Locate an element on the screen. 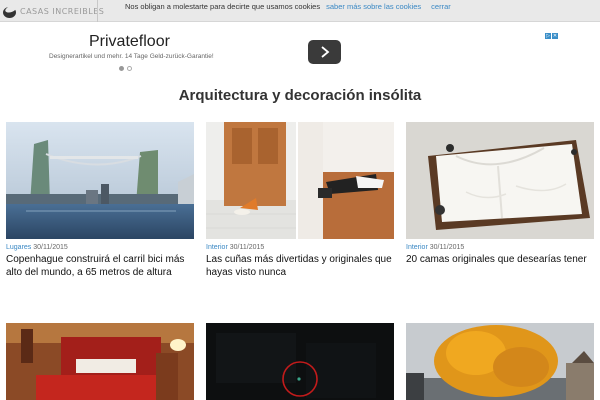 This screenshot has width=600, height=400. cookie-more-link: saber más sobre las cookies is located at coordinates (373, 6).